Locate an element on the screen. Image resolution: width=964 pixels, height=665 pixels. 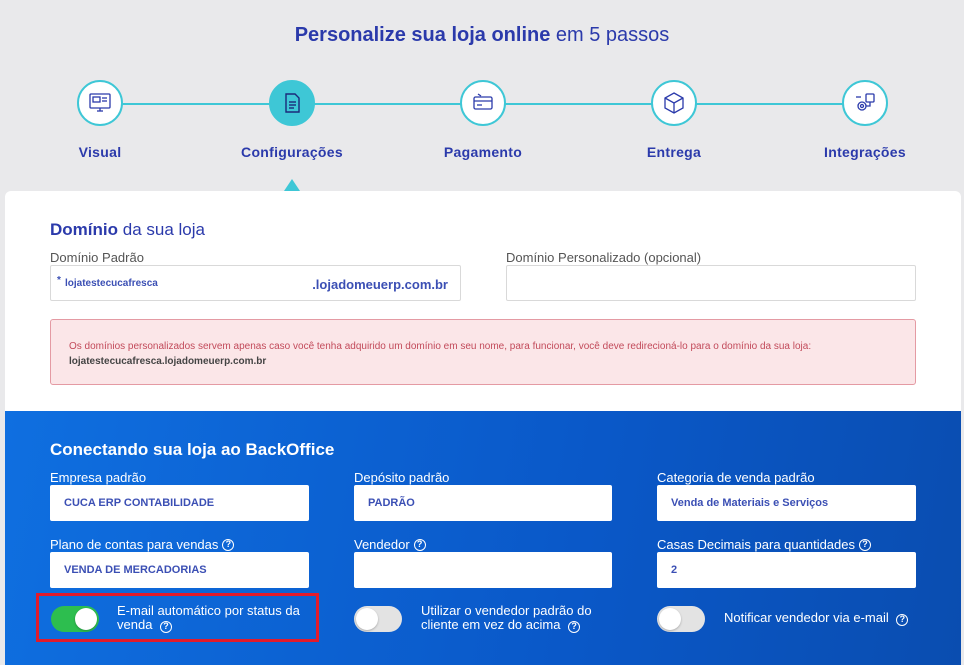
document-icon is located at coordinates (292, 103).